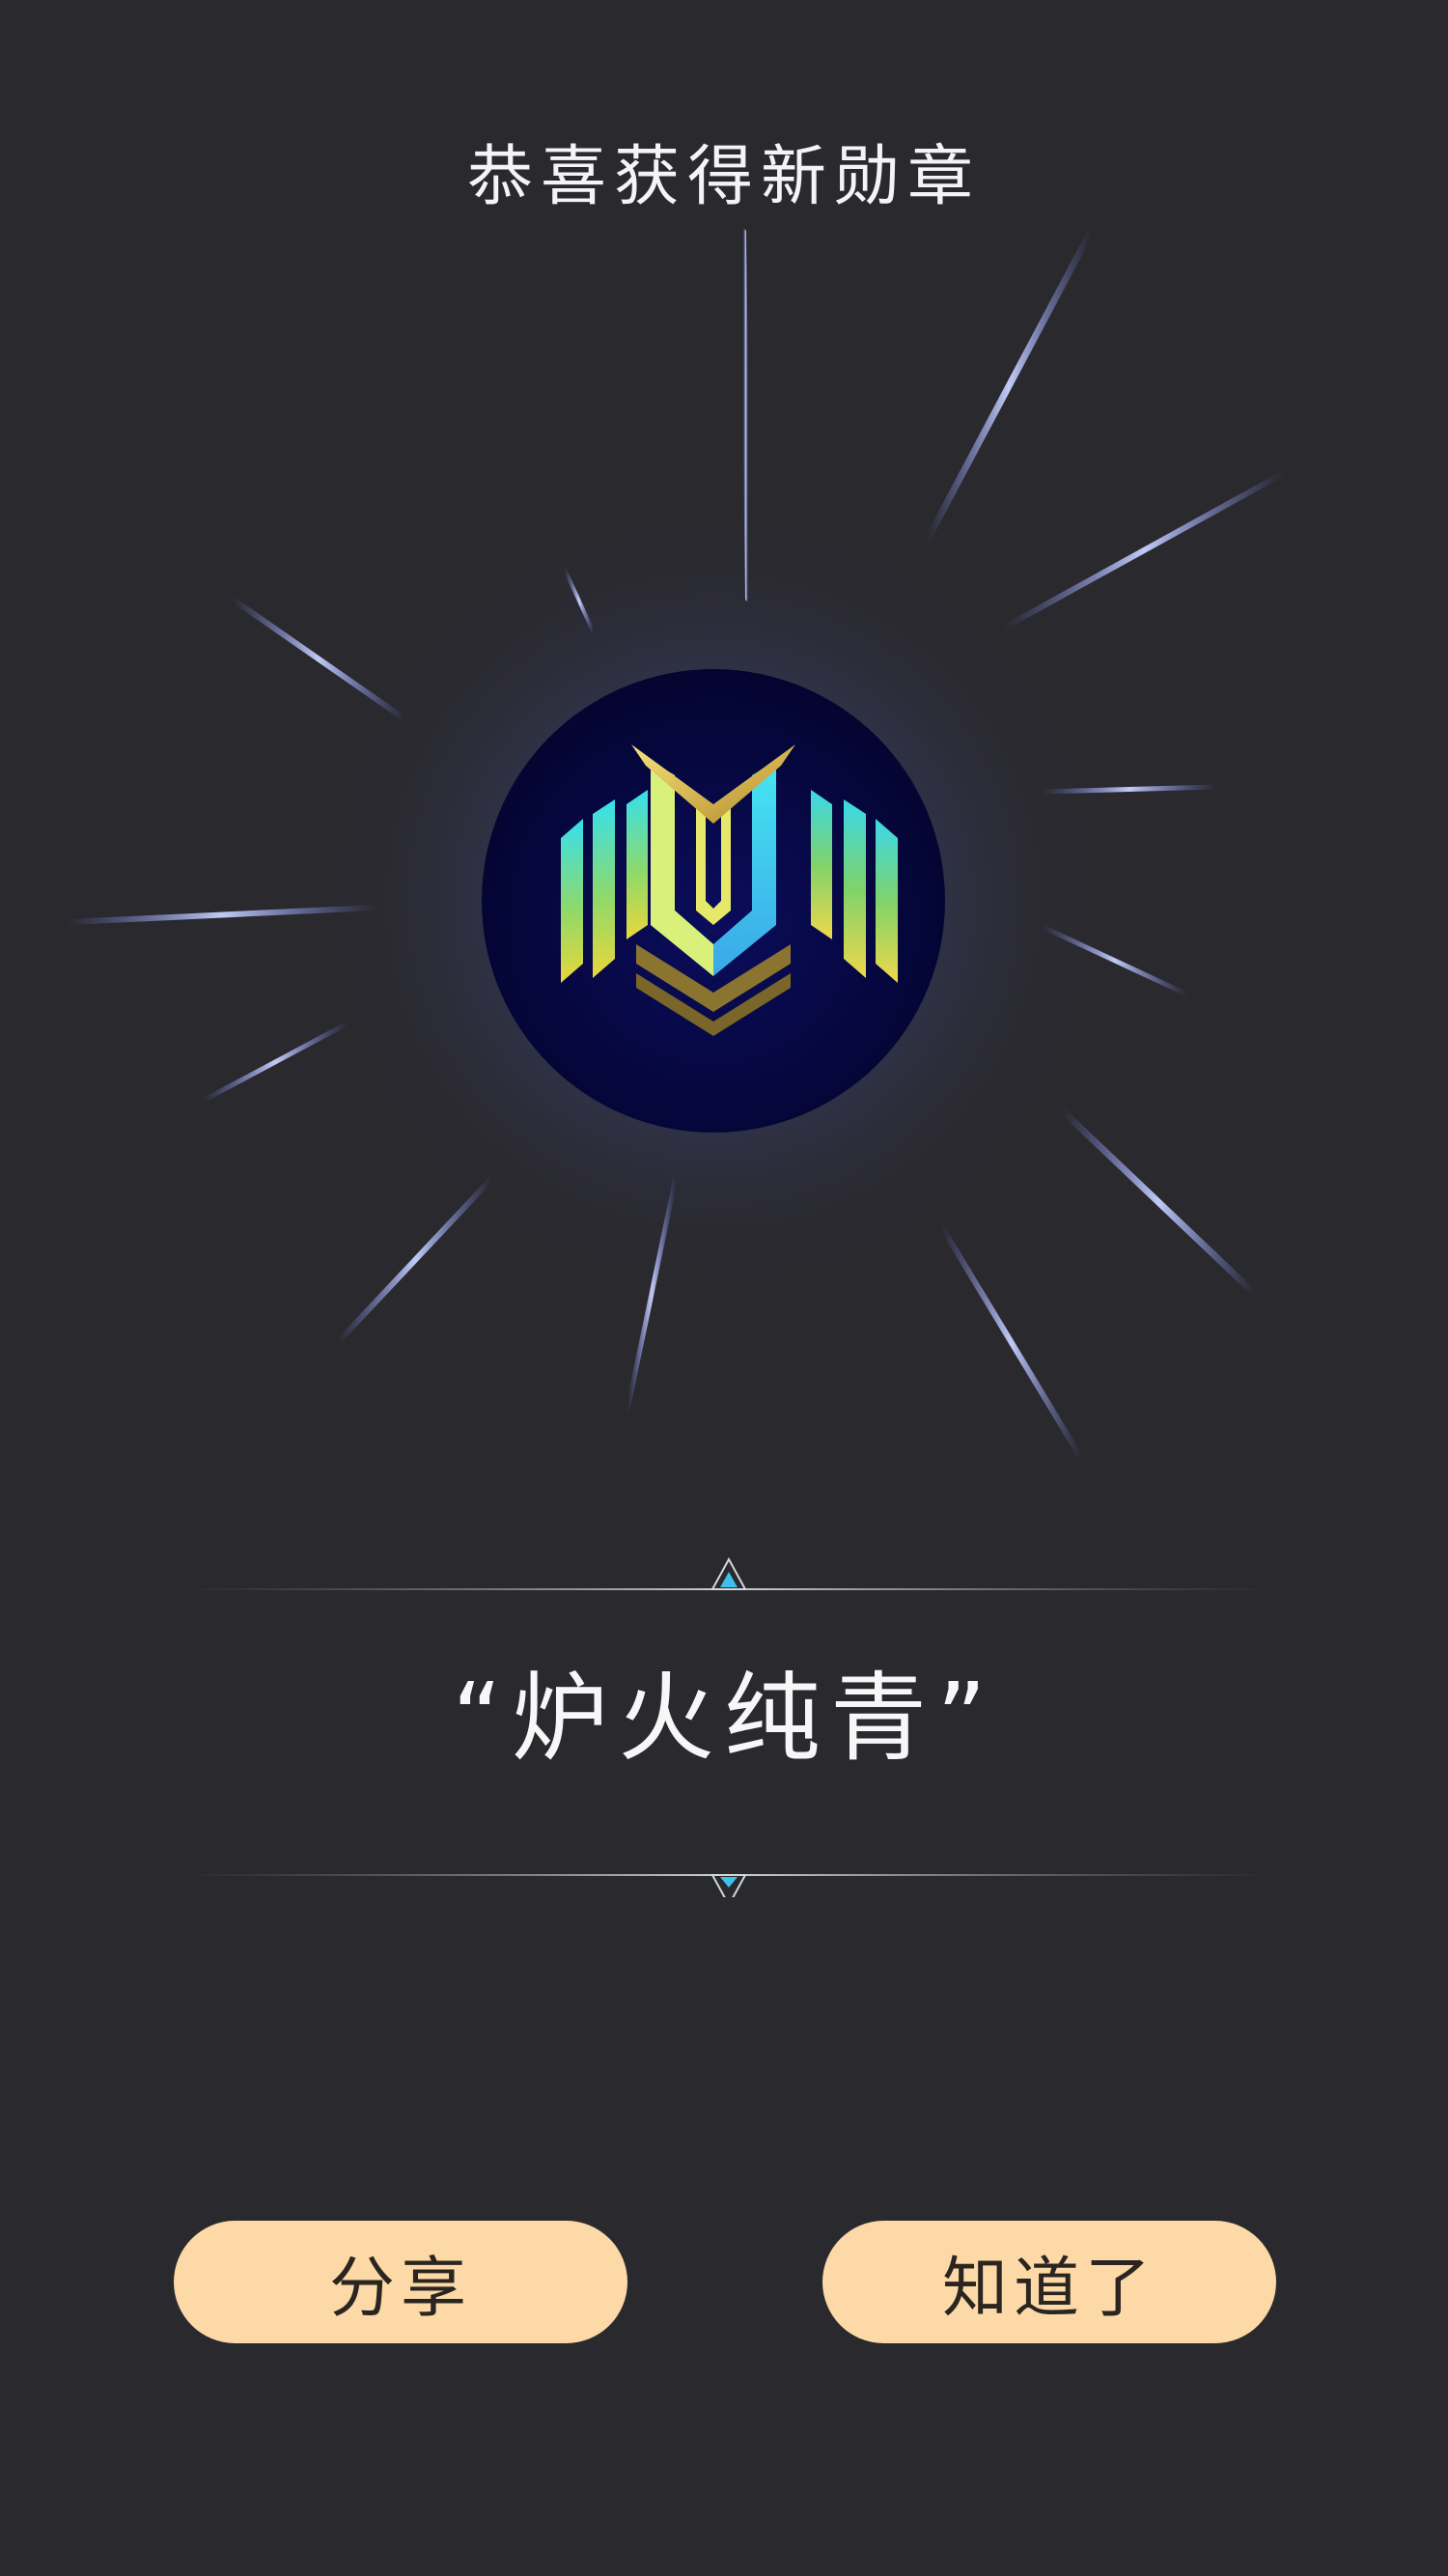 The image size is (1448, 2576). I want to click on share-button: 分享, so click(401, 2282).